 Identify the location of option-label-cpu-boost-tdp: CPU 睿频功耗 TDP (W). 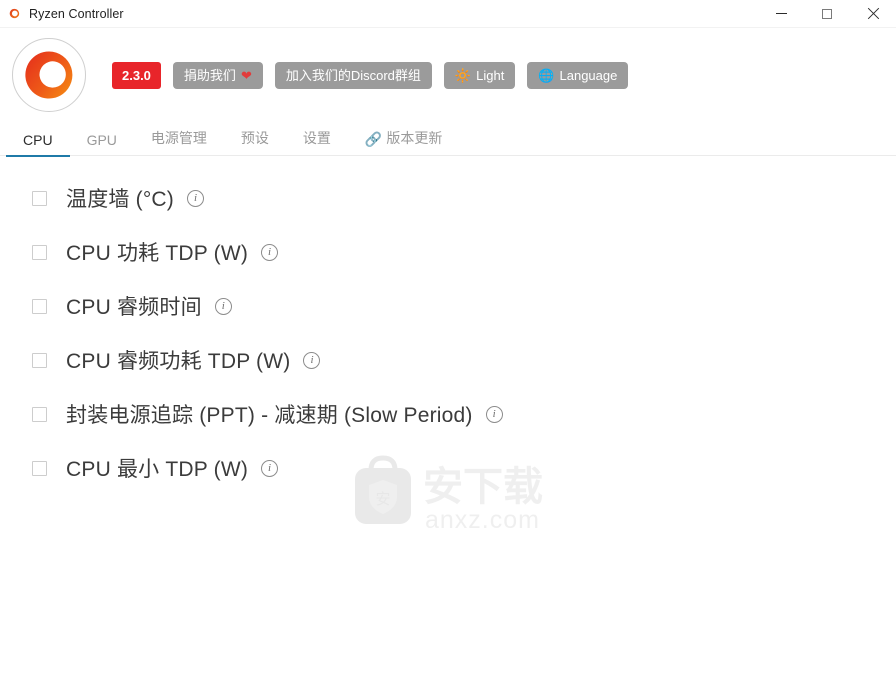
(178, 361).